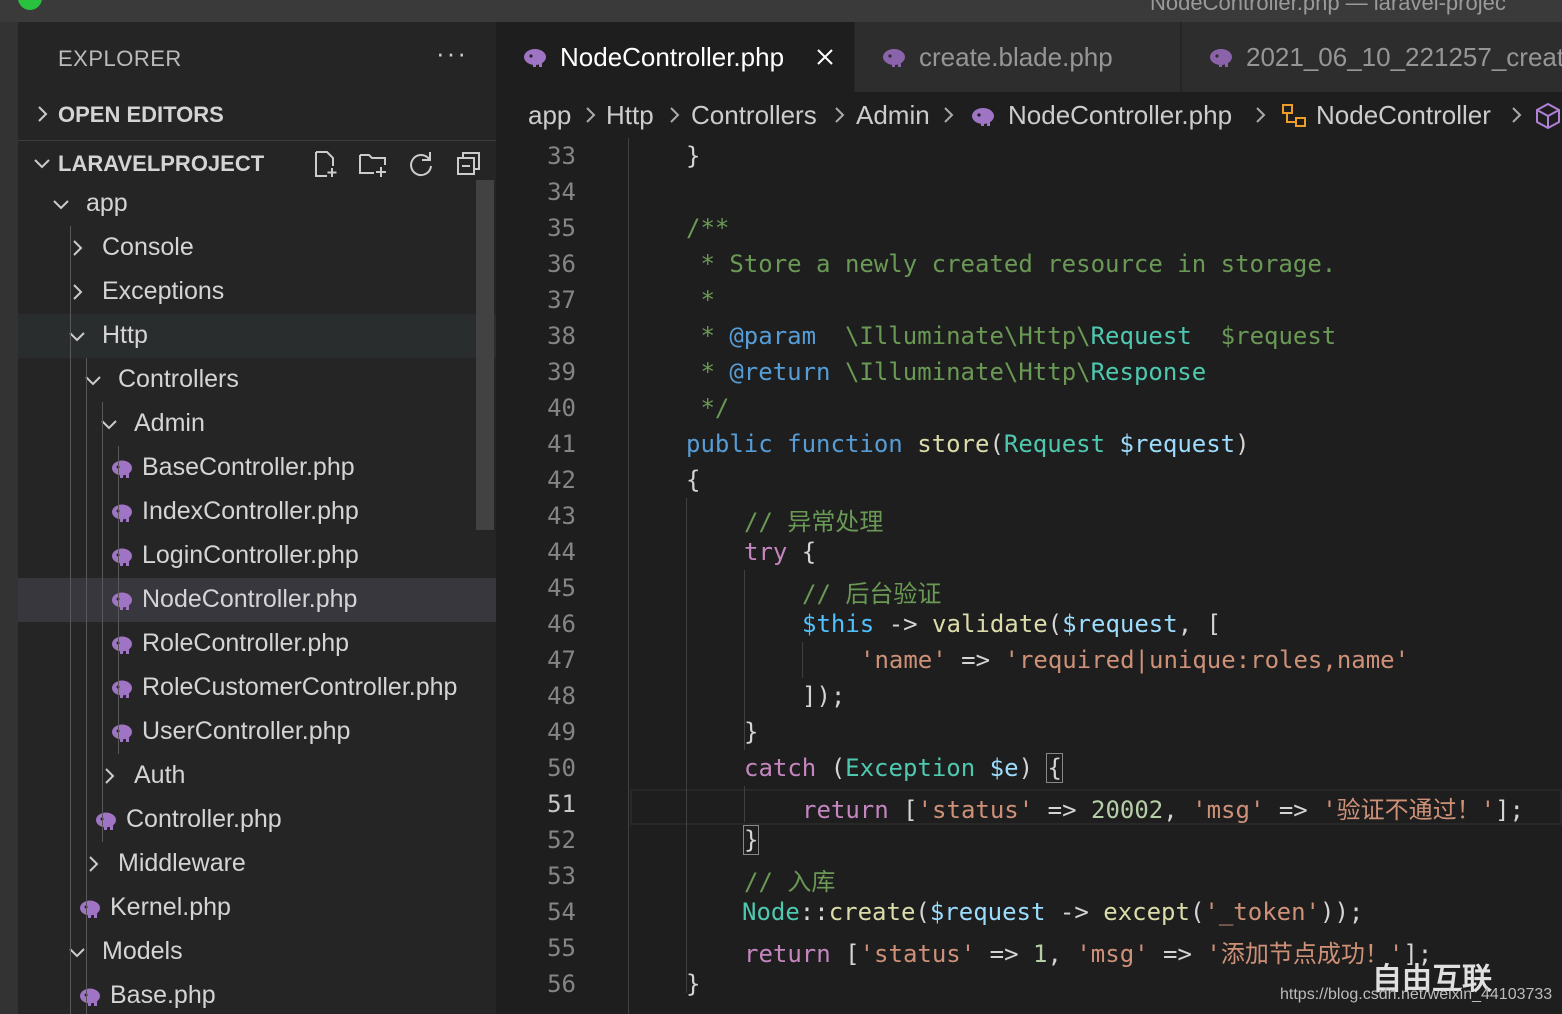 This screenshot has height=1014, width=1562. I want to click on line-number: 39, so click(561, 372).